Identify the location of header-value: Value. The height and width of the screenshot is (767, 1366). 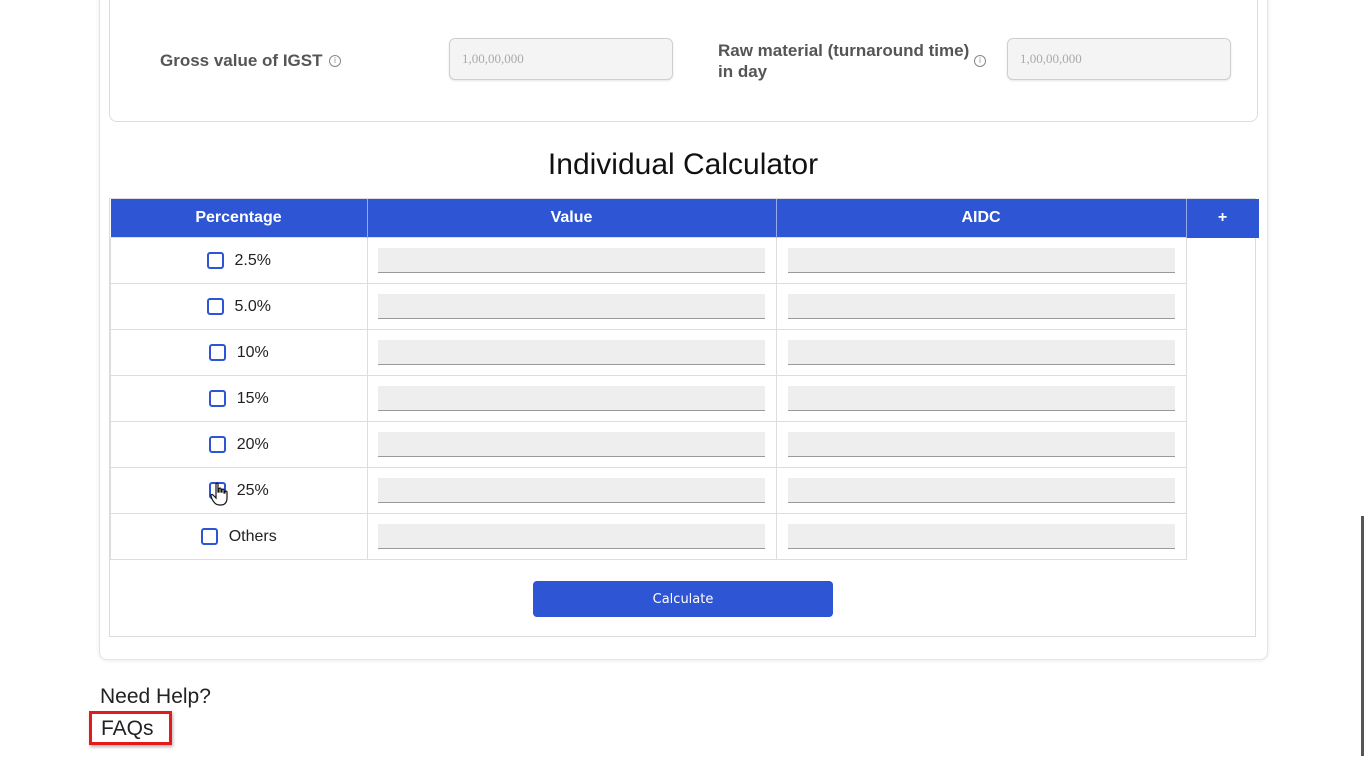
(572, 218).